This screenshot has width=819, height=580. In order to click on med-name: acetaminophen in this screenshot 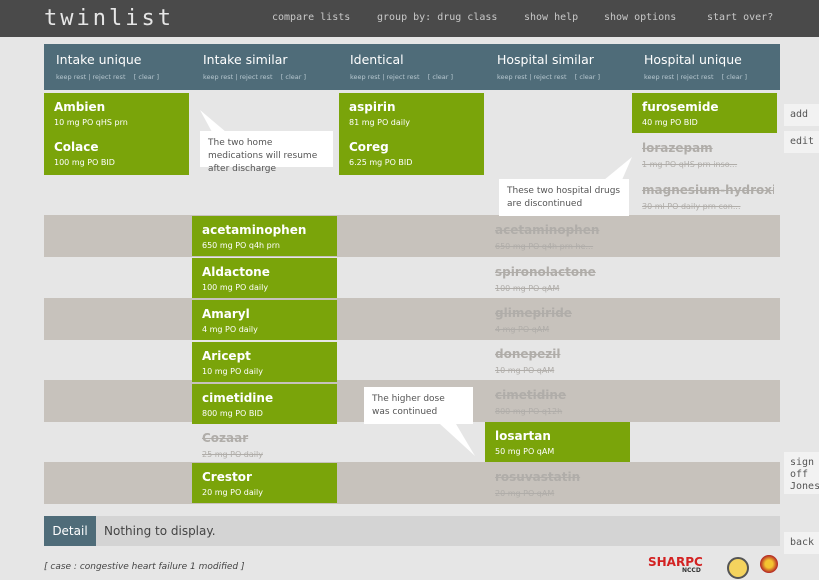, I will do `click(254, 230)`.